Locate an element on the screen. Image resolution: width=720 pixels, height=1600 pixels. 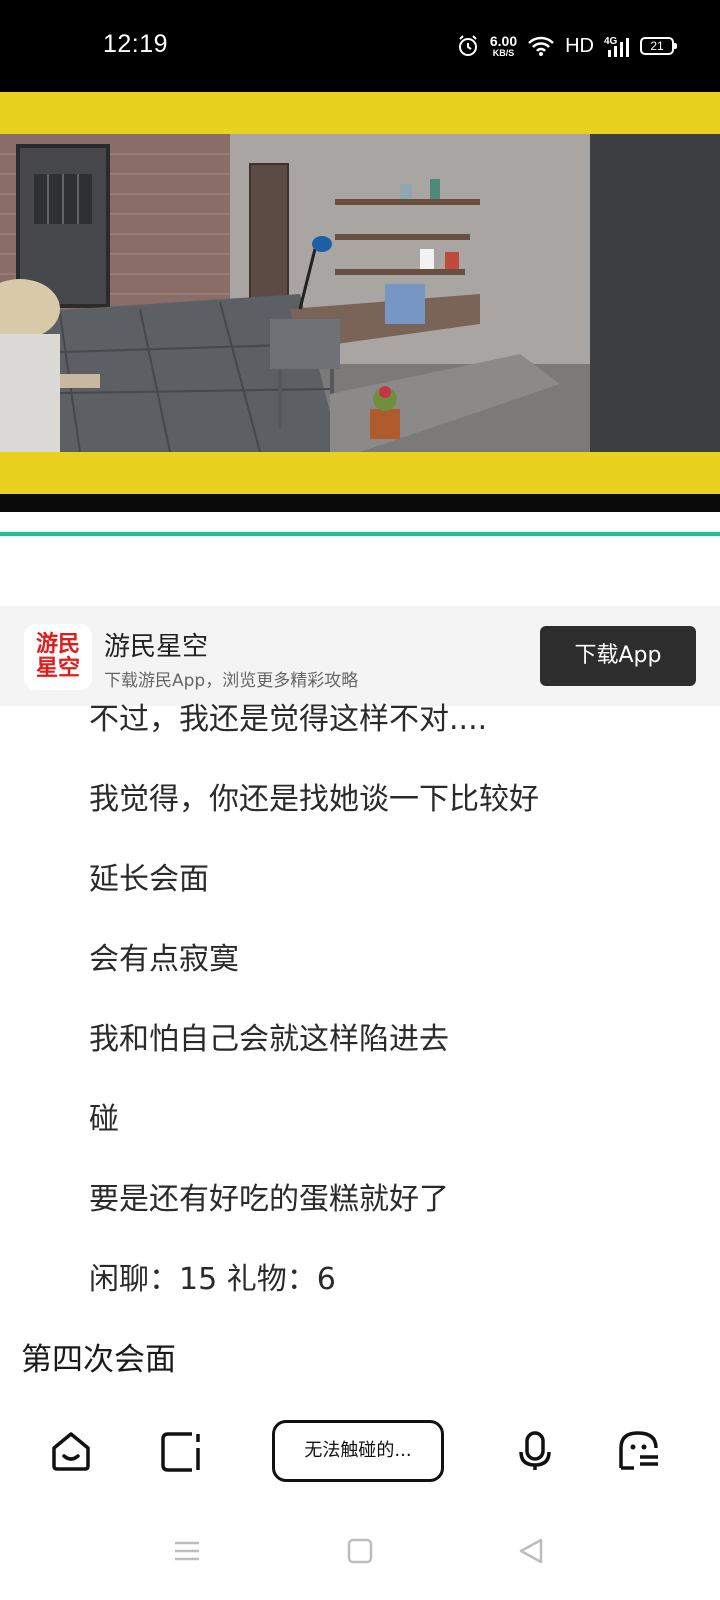
network-speed: 6.00 KB/S is located at coordinates (503, 46).